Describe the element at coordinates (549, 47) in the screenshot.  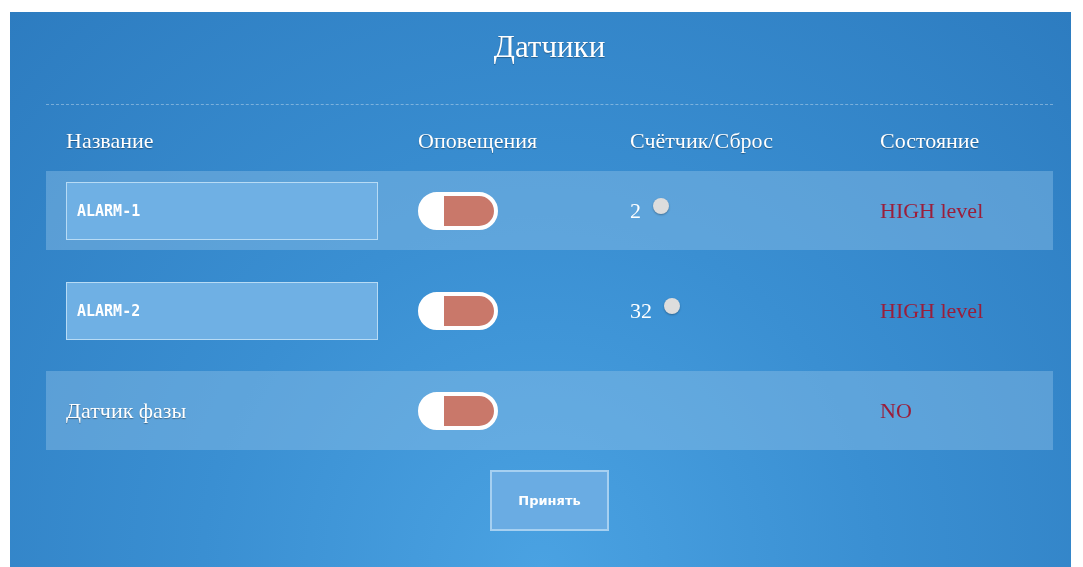
I see `panel-title: Датчики` at that location.